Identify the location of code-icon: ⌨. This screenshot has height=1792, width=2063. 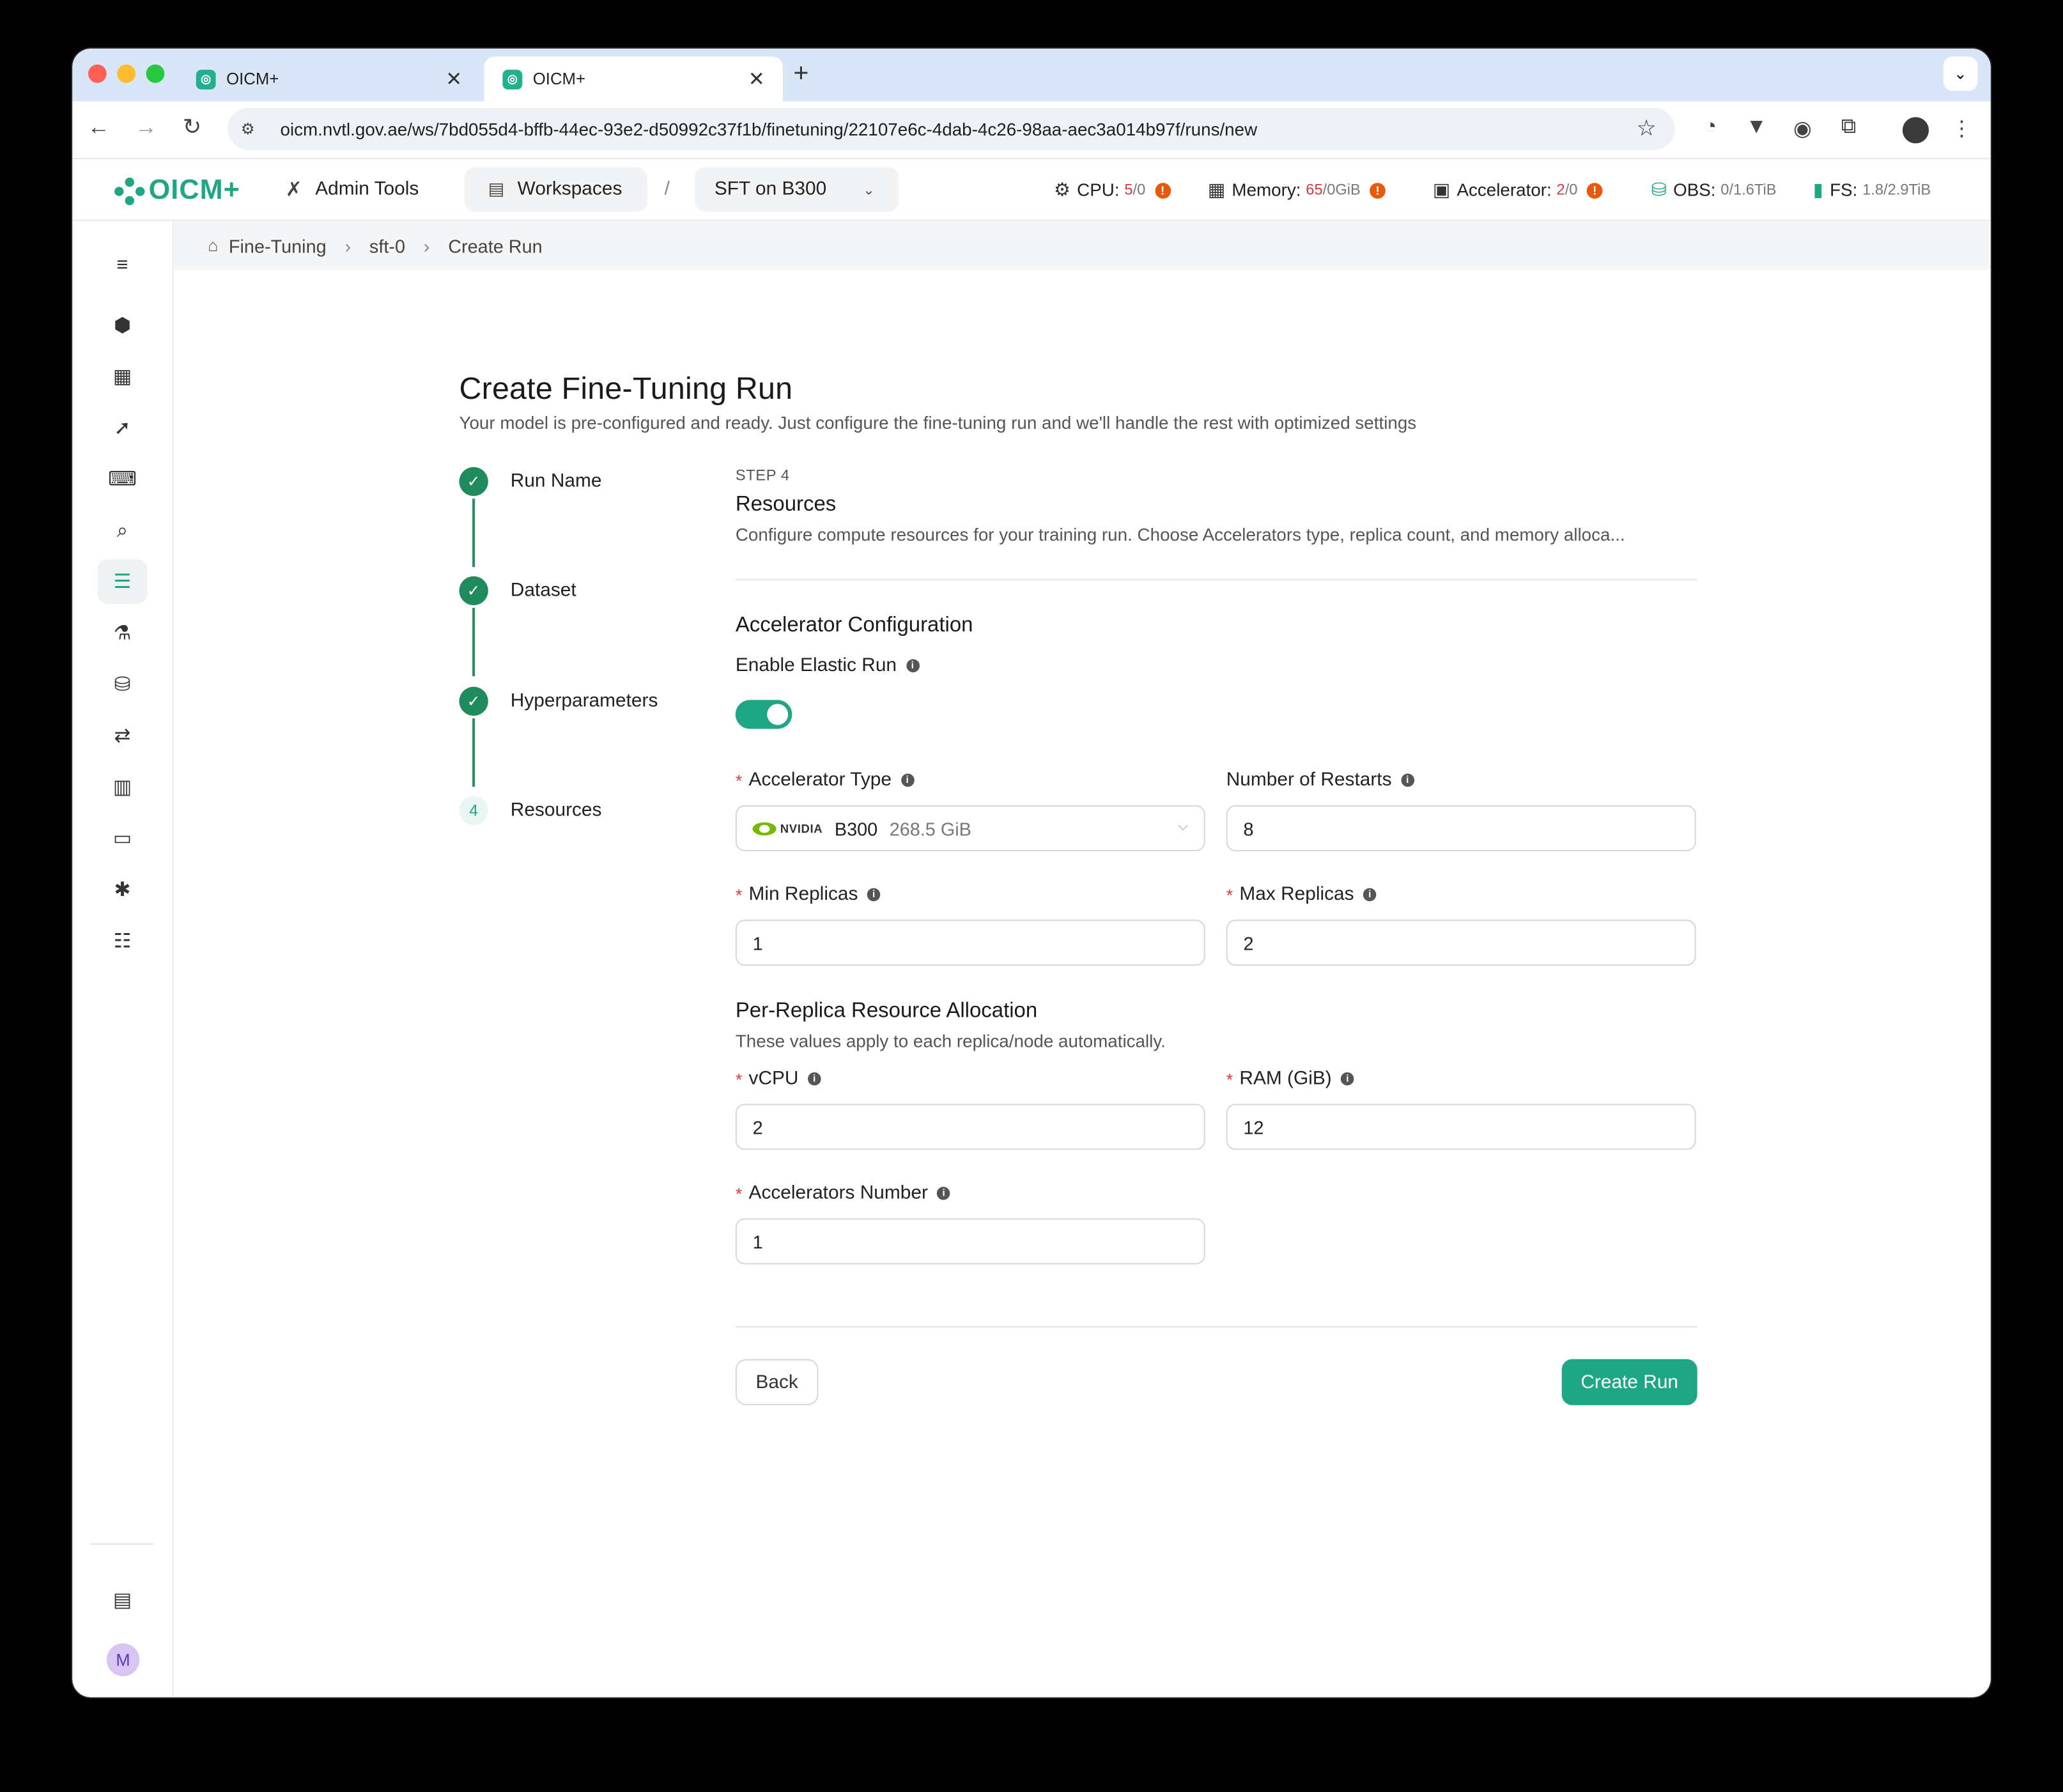
(122, 478).